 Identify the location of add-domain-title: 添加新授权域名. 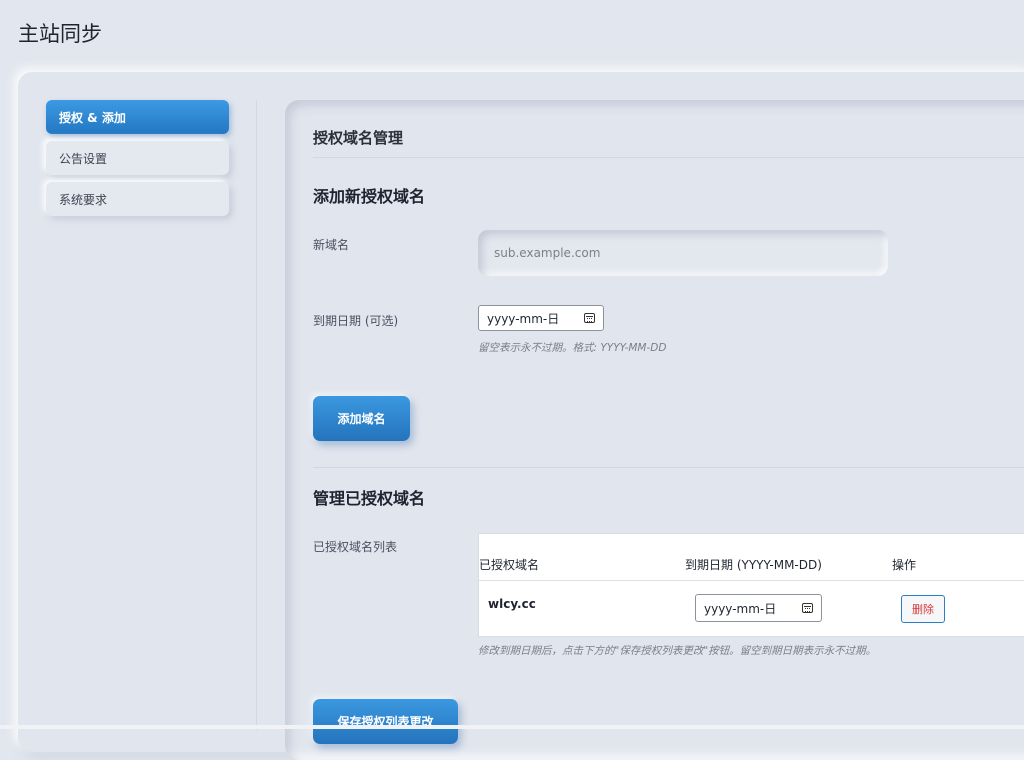
(369, 196).